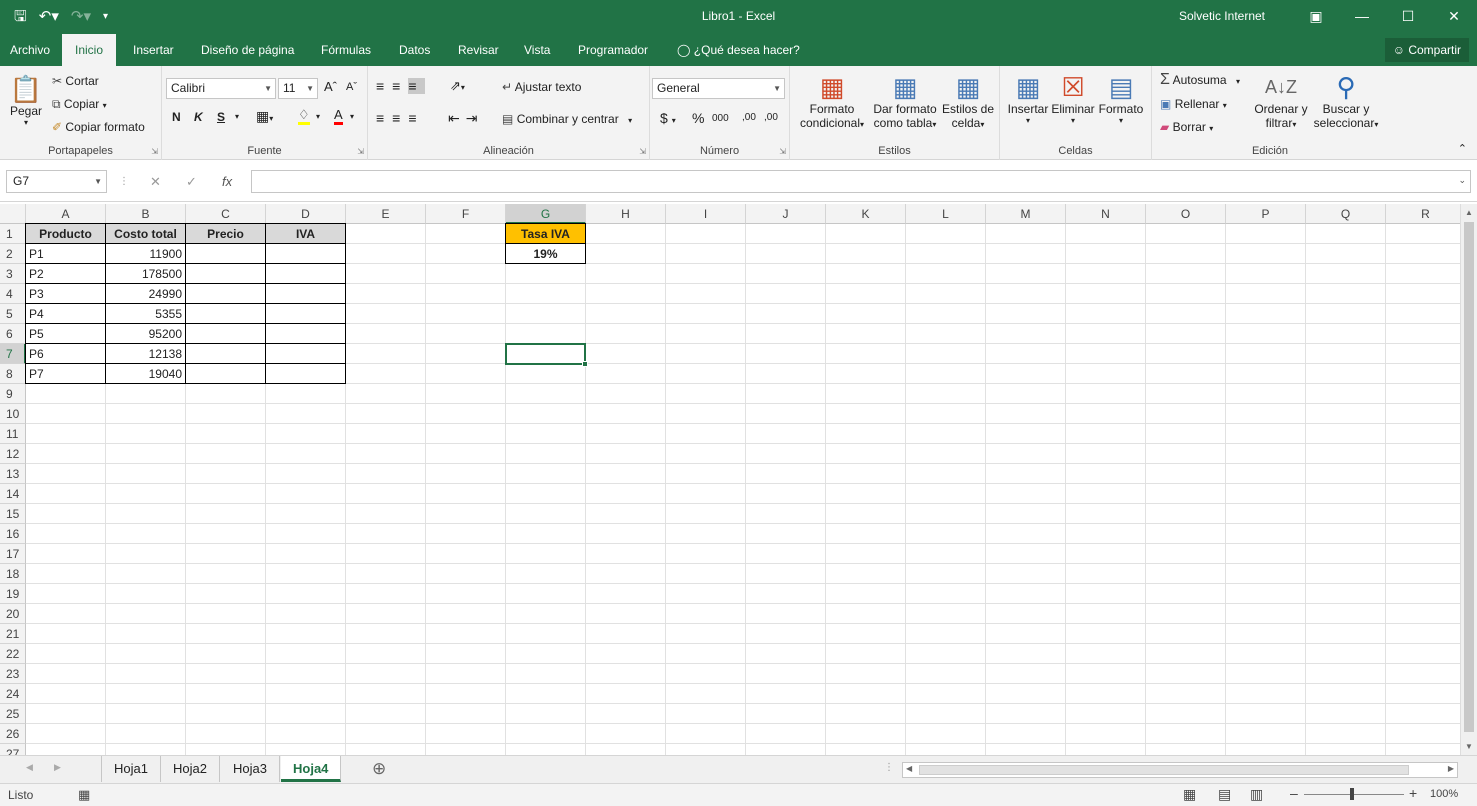 The height and width of the screenshot is (806, 1477). I want to click on formula-input: ⌄, so click(861, 181).